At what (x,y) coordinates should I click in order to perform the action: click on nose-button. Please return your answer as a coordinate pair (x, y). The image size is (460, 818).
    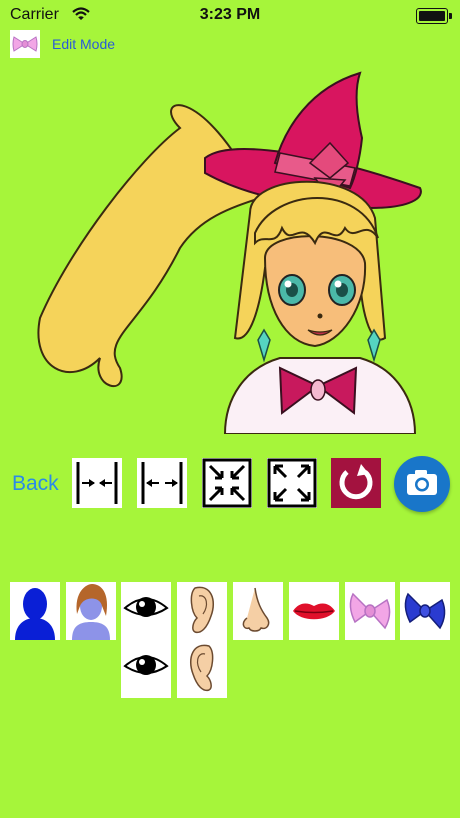
    Looking at the image, I should click on (258, 611).